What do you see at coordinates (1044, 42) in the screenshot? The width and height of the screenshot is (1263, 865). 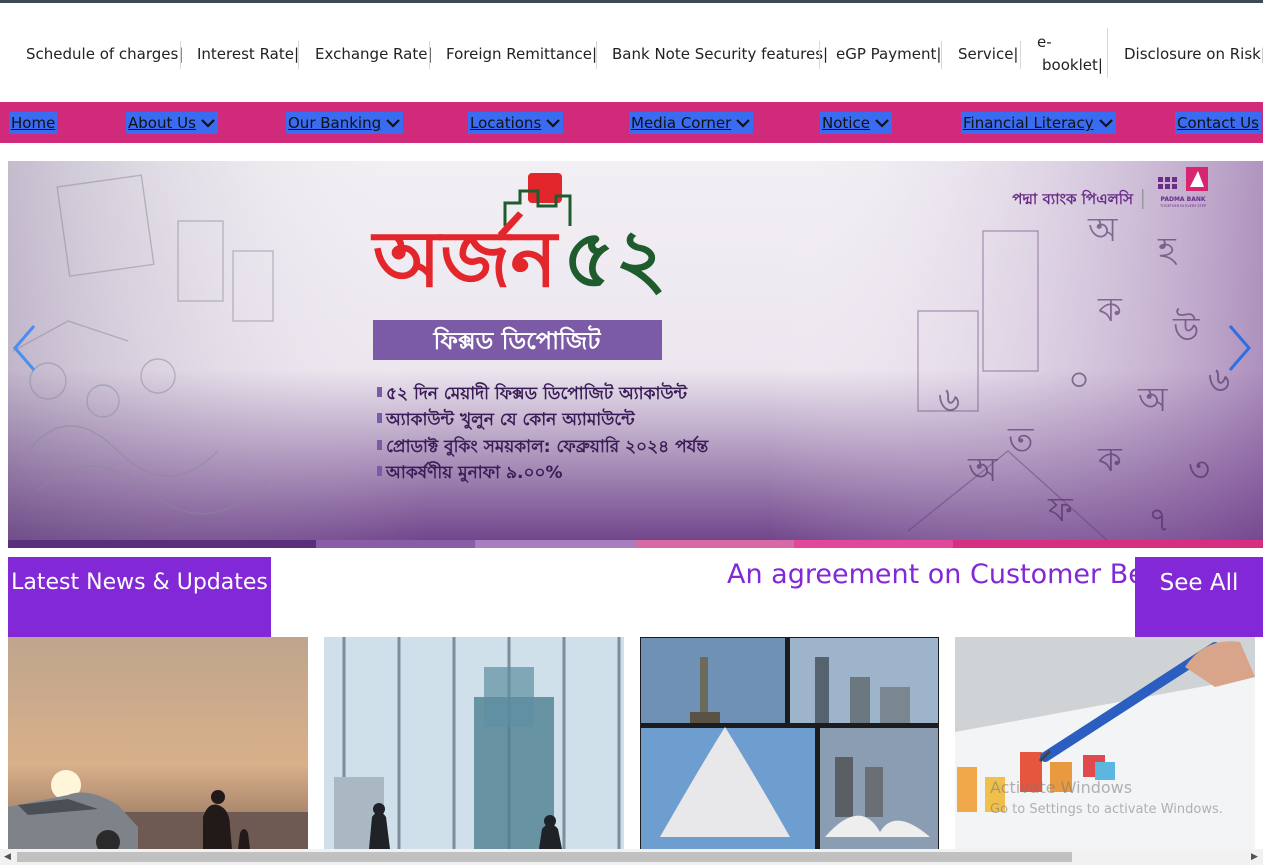 I see `e-booklet-line1: e-` at bounding box center [1044, 42].